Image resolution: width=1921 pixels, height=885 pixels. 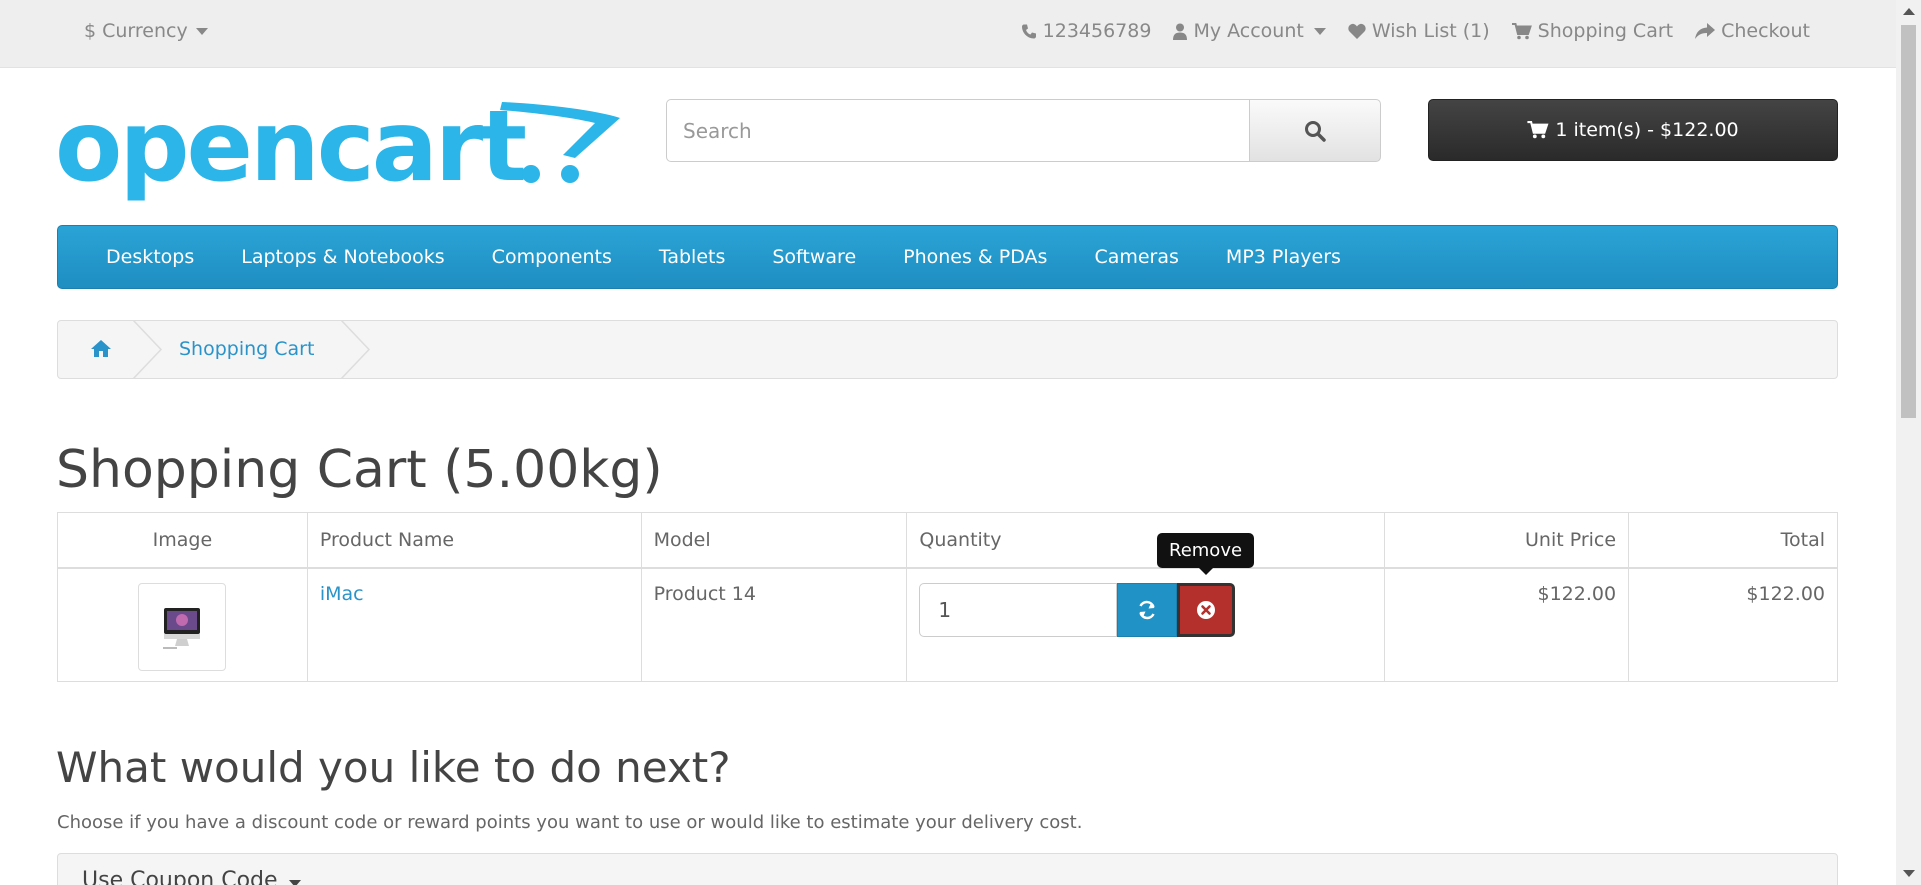 What do you see at coordinates (692, 257) in the screenshot?
I see `menu-item-tablets: Tablets` at bounding box center [692, 257].